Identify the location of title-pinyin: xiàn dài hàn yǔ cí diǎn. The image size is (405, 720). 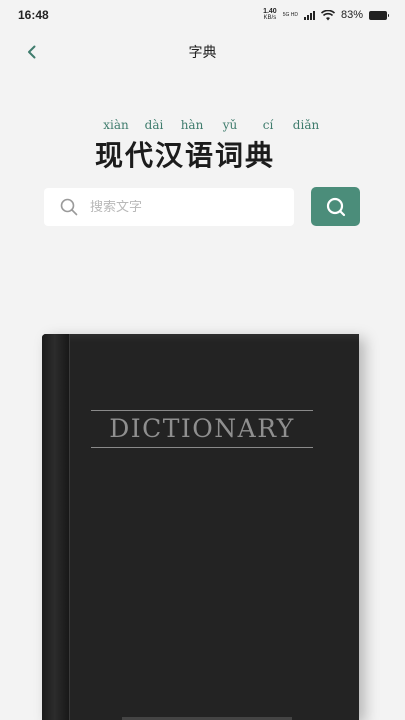
(211, 125).